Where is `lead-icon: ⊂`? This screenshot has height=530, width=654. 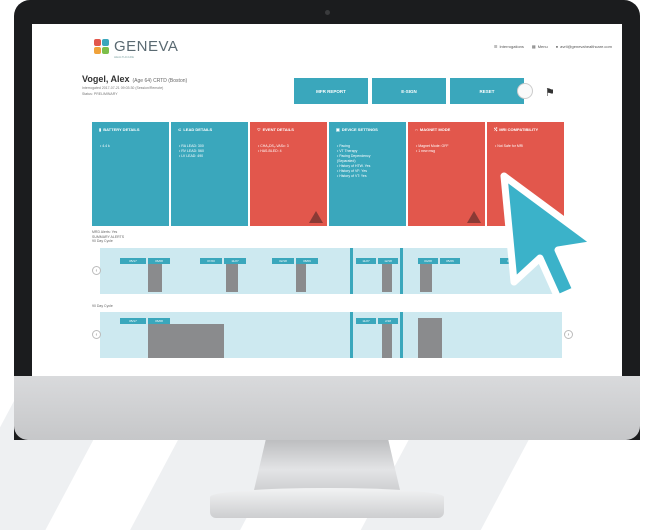
lead-icon: ⊂ is located at coordinates (180, 129).